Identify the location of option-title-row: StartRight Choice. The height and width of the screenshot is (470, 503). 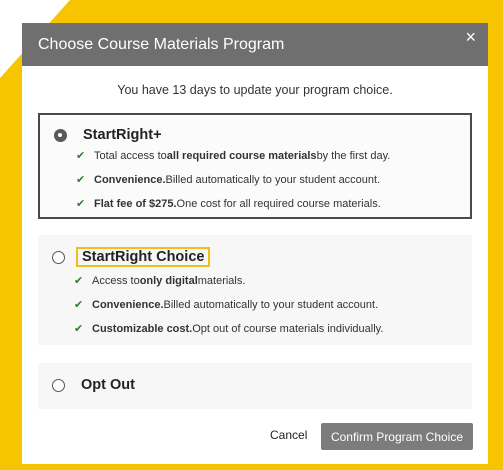
(131, 257).